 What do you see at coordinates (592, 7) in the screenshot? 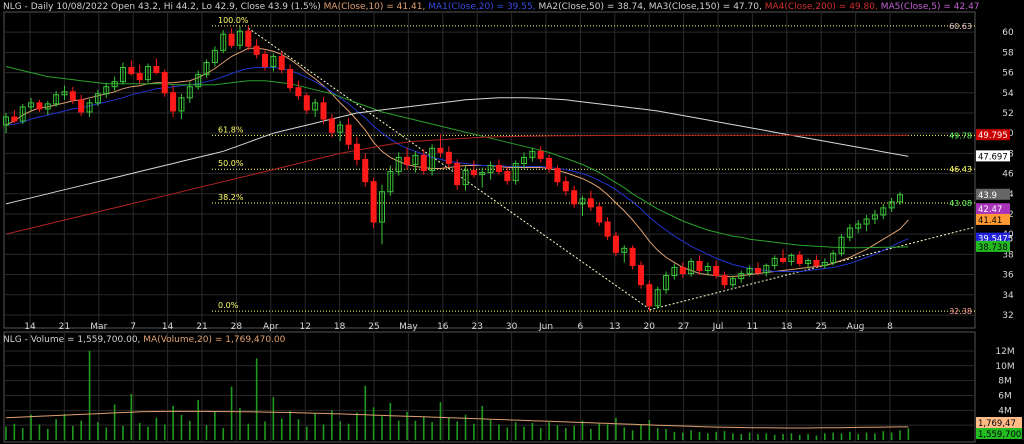
I see `header-ma50: MA2(Close,50) = 38.74,` at bounding box center [592, 7].